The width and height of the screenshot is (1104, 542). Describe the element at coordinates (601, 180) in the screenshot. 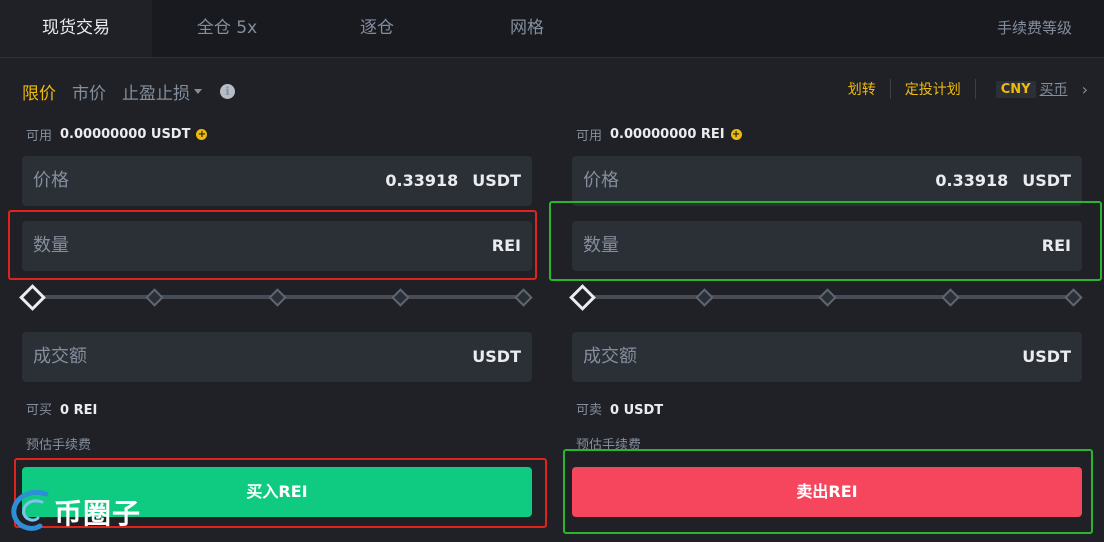

I see `sell-price-label: 价格` at that location.